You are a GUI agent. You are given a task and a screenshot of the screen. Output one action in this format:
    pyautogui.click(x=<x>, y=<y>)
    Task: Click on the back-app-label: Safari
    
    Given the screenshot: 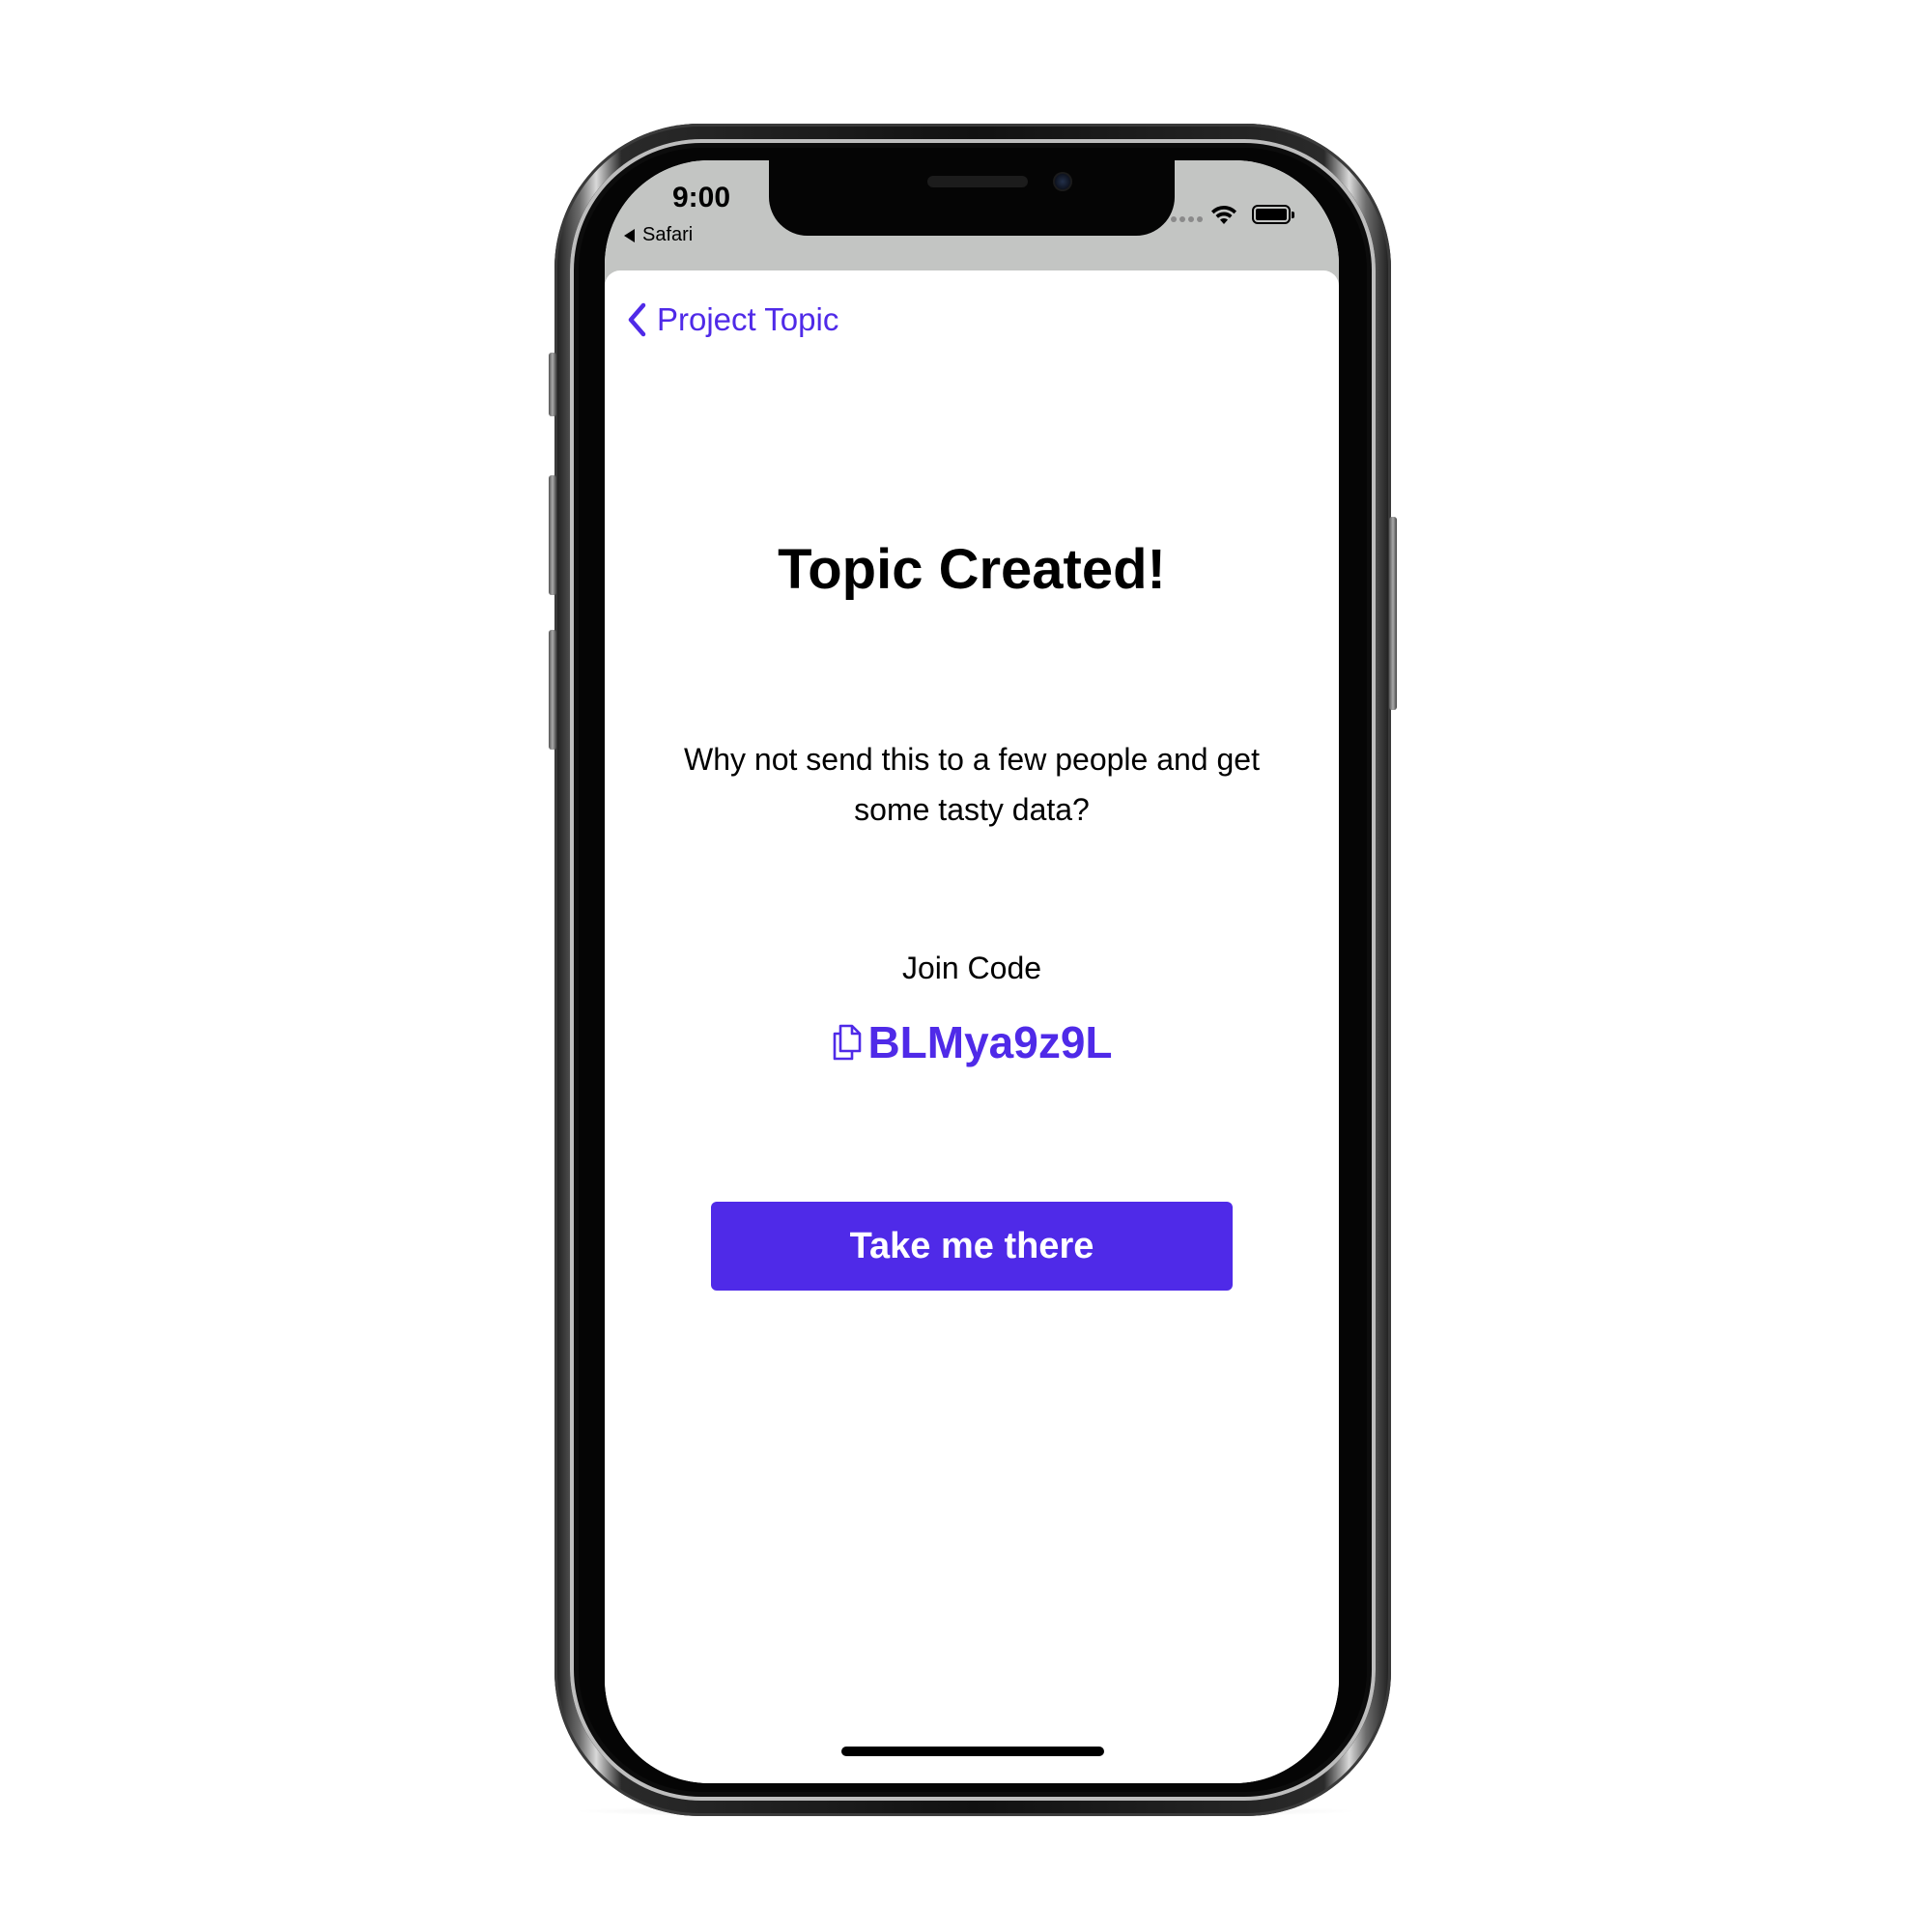 What is the action you would take?
    pyautogui.click(x=668, y=234)
    